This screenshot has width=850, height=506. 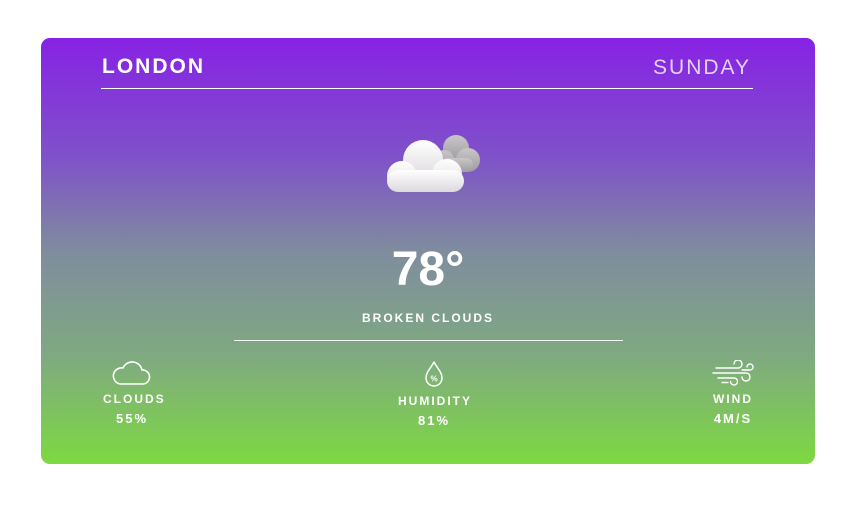 I want to click on clouds-label: CLOUDS, so click(x=134, y=399).